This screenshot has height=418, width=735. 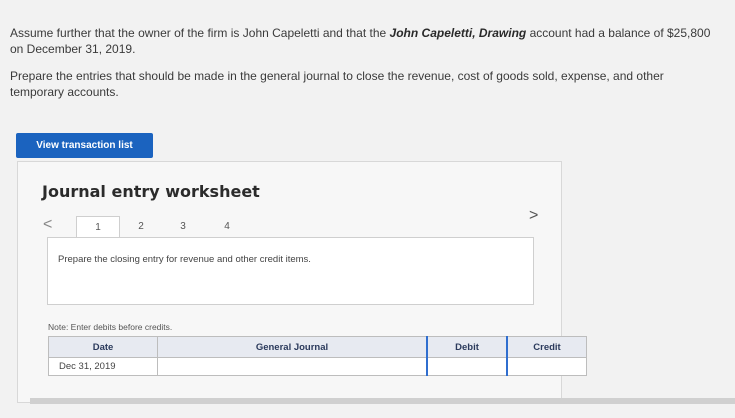 I want to click on view-transaction-list-button: View transaction list, so click(x=84, y=145).